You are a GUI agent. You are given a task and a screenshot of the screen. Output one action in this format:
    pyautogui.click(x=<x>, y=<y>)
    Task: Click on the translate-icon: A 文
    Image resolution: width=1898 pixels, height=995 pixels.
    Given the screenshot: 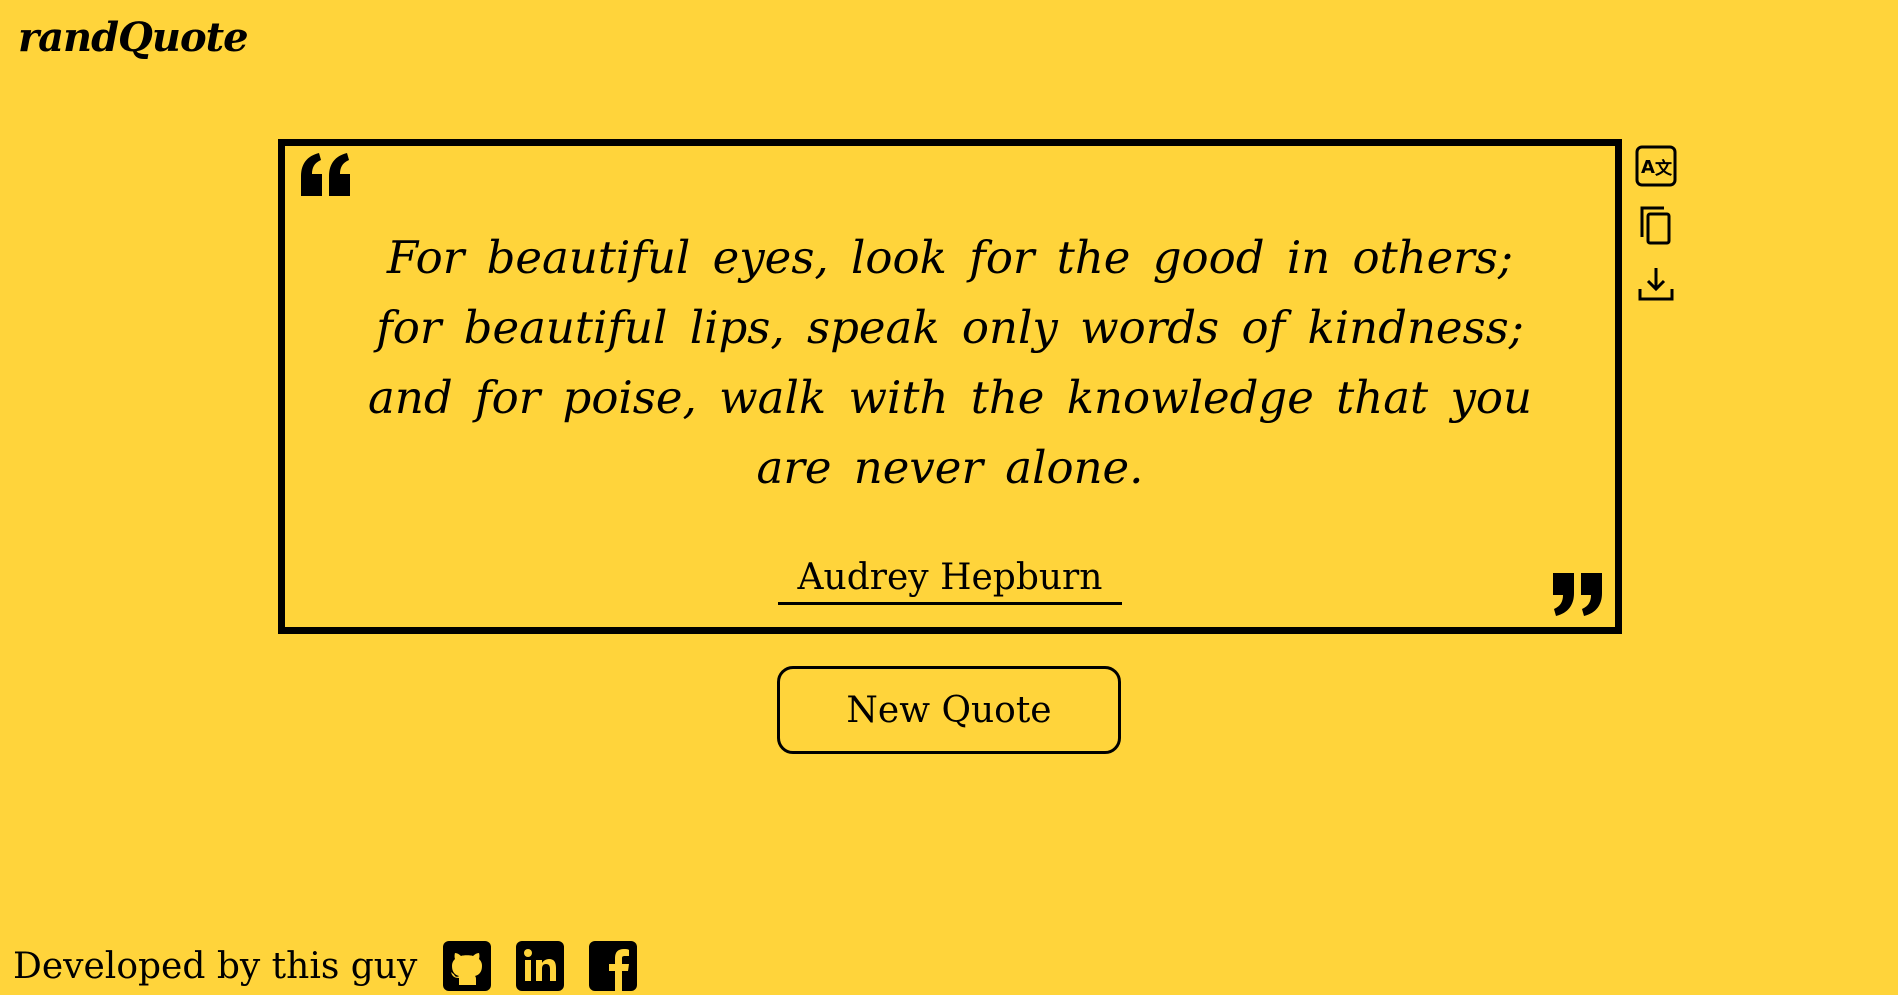 What is the action you would take?
    pyautogui.click(x=1656, y=166)
    